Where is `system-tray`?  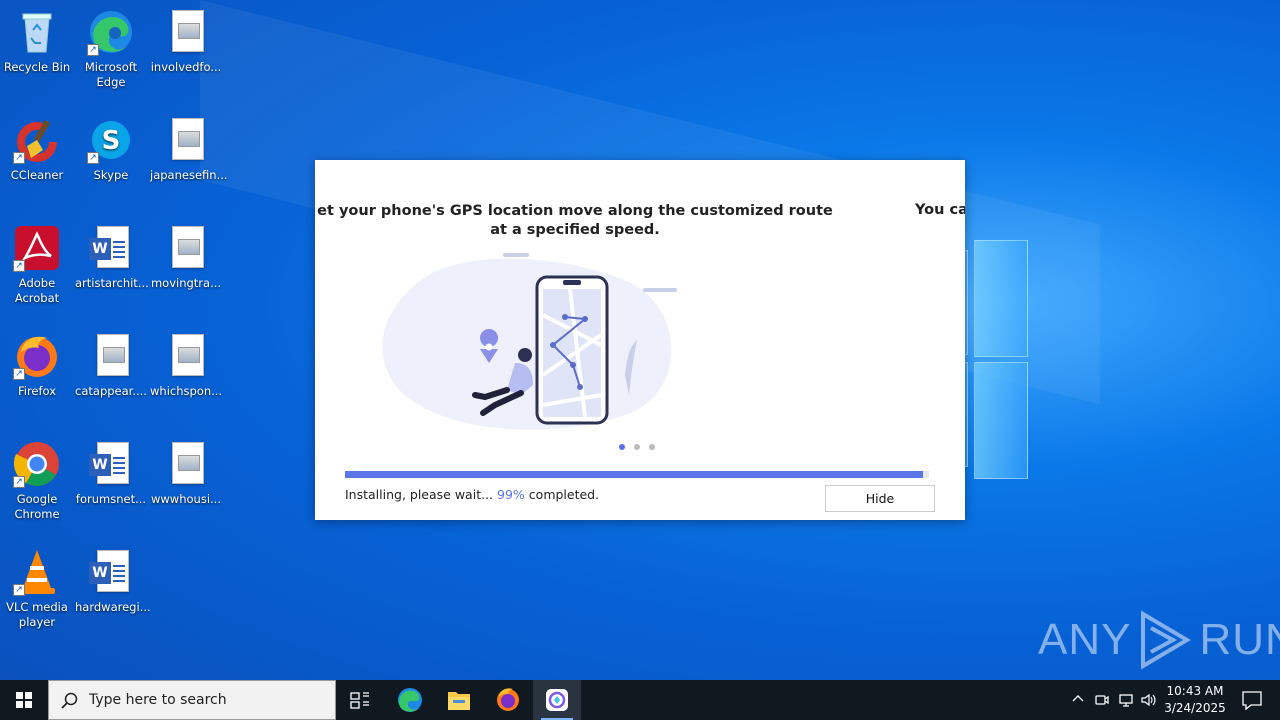 system-tray is located at coordinates (1112, 700).